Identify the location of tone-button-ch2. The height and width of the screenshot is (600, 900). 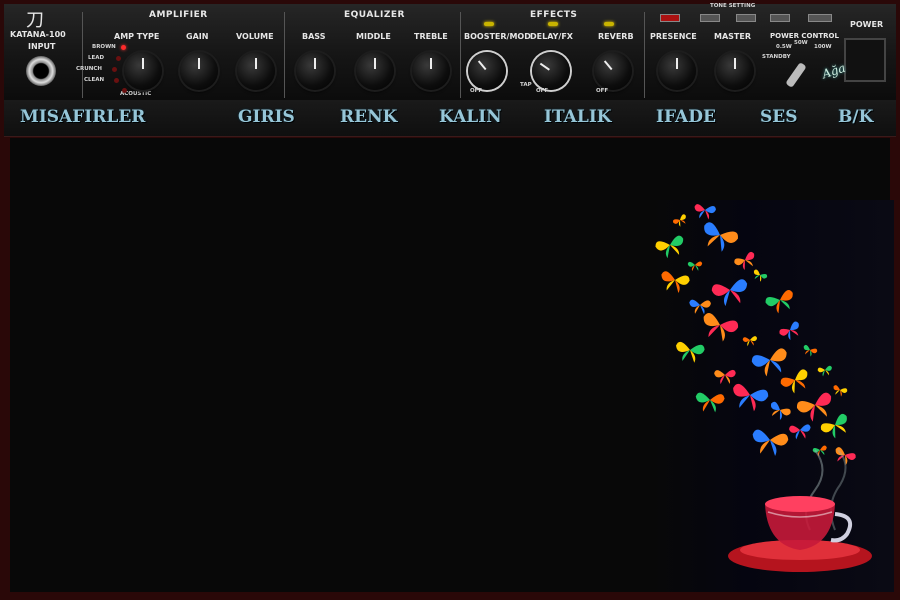
(710, 18).